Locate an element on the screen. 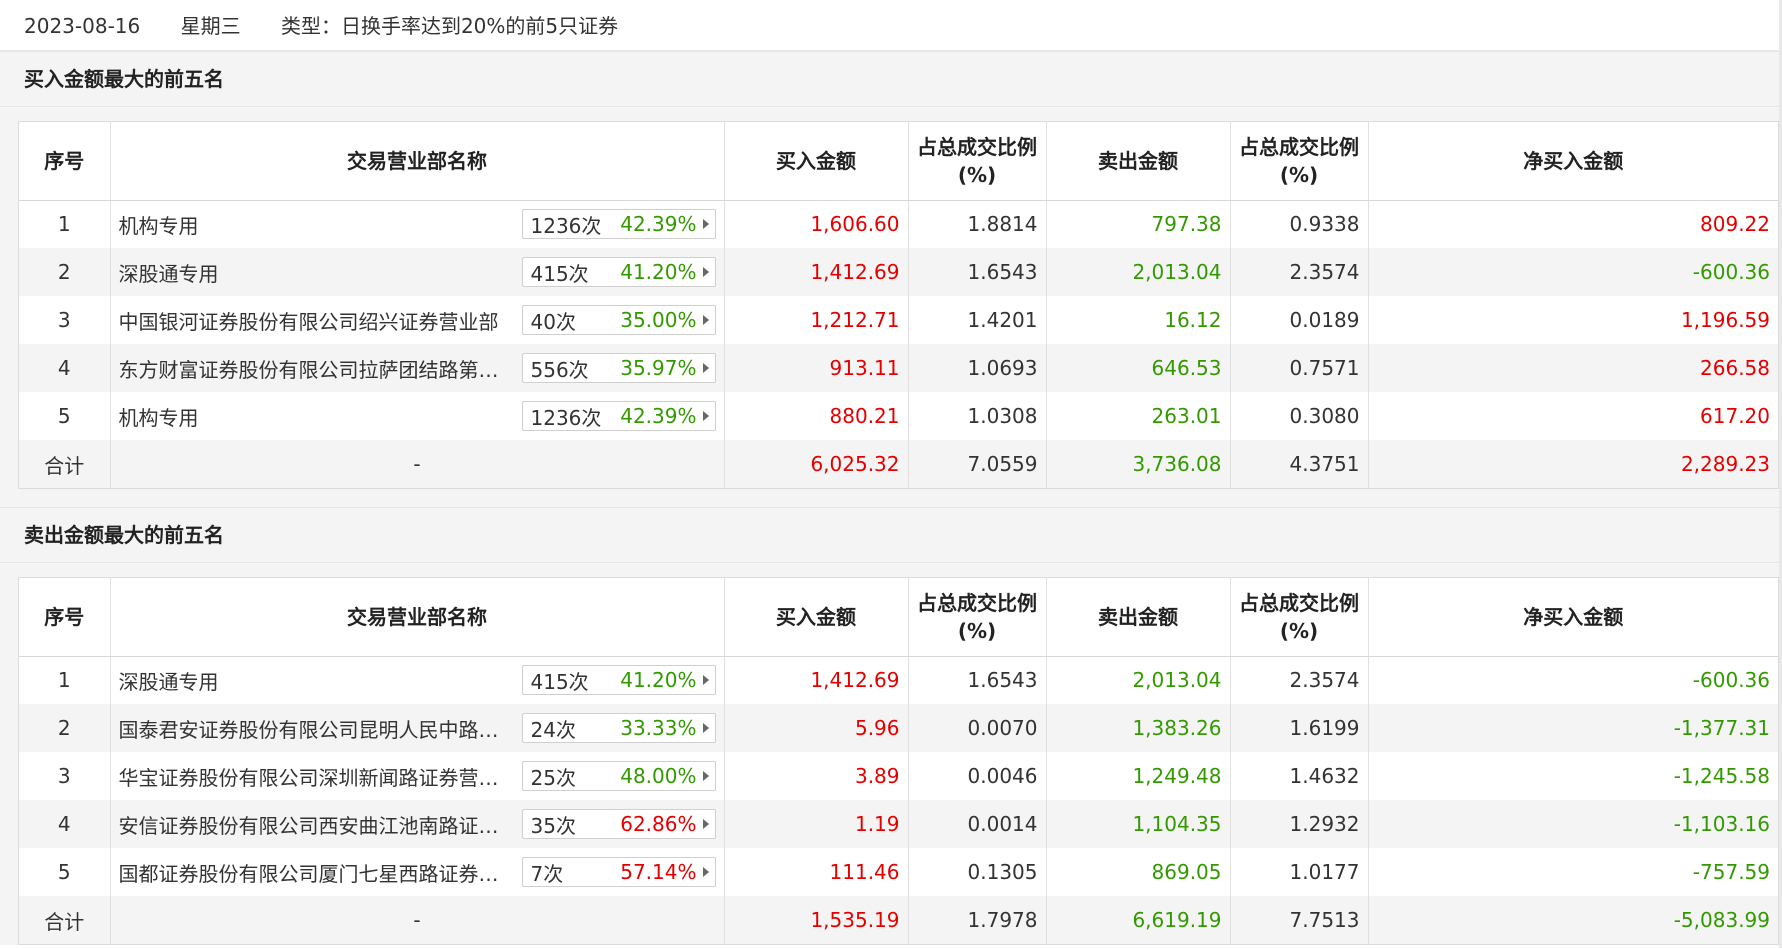 This screenshot has height=948, width=1782. broker-name-link: 国泰君安证券股份有限公司昆明人民中路证券营业部 is located at coordinates (317, 728).